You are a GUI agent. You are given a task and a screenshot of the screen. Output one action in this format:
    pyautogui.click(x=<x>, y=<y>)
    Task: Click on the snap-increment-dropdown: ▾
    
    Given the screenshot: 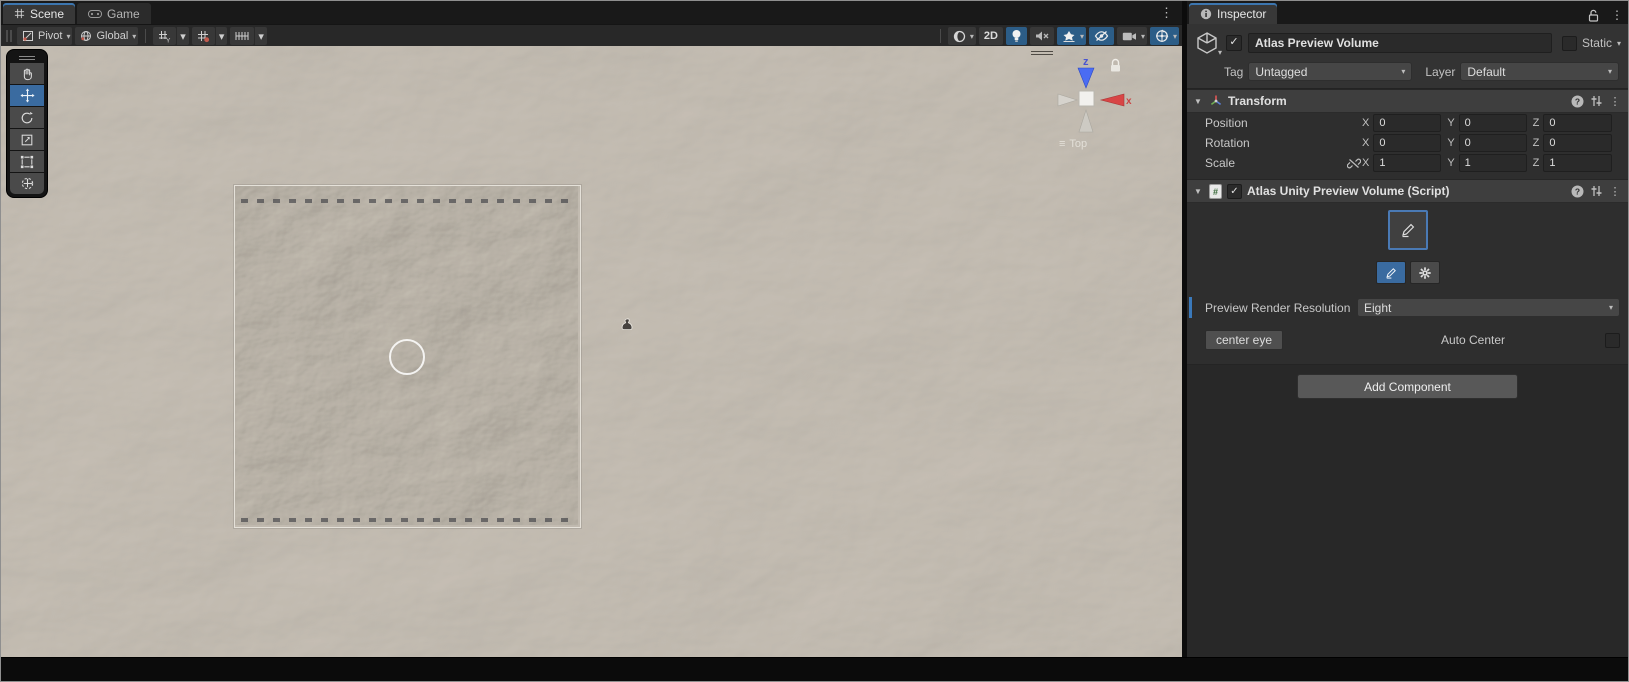 What is the action you would take?
    pyautogui.click(x=260, y=36)
    